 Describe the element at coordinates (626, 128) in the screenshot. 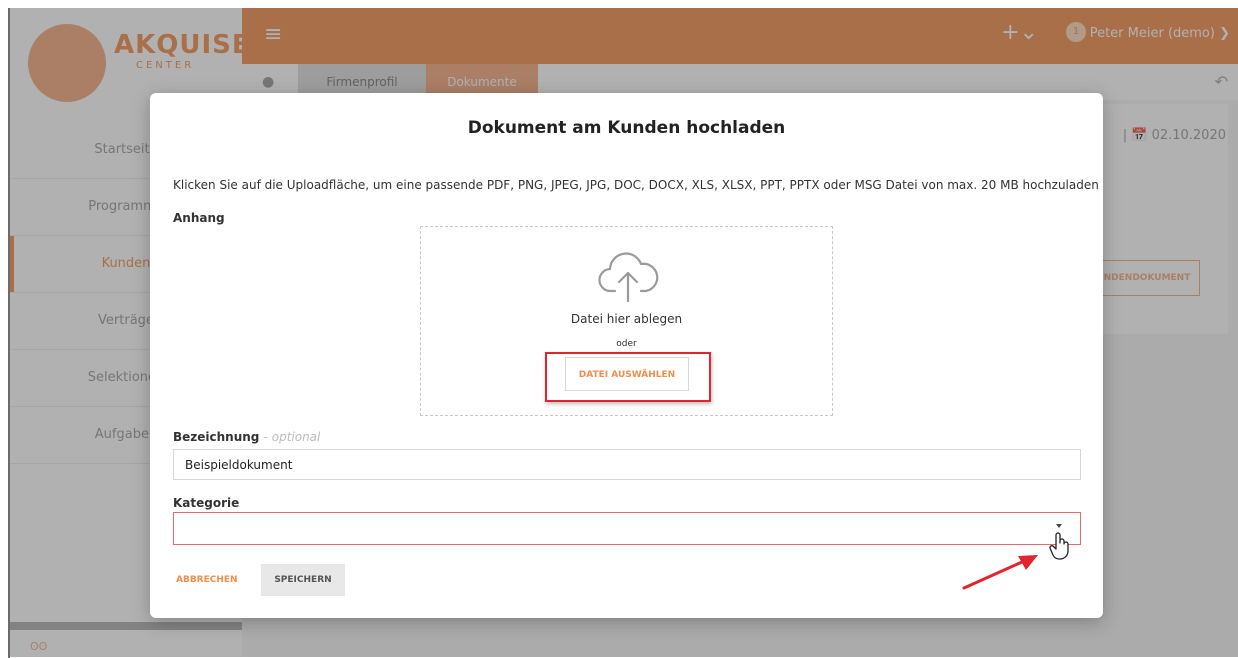

I see `dialog-title: Dokument am Kunden hochladen` at that location.